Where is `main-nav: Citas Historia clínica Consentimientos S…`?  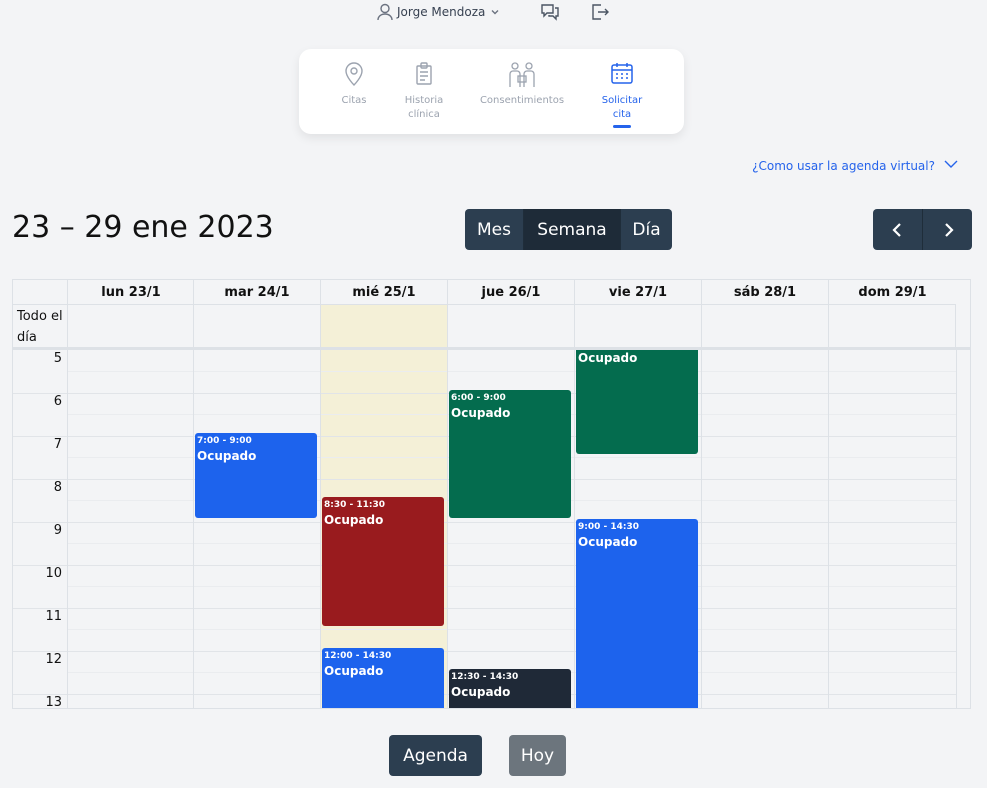
main-nav: Citas Historia clínica Consentimientos S… is located at coordinates (491, 91).